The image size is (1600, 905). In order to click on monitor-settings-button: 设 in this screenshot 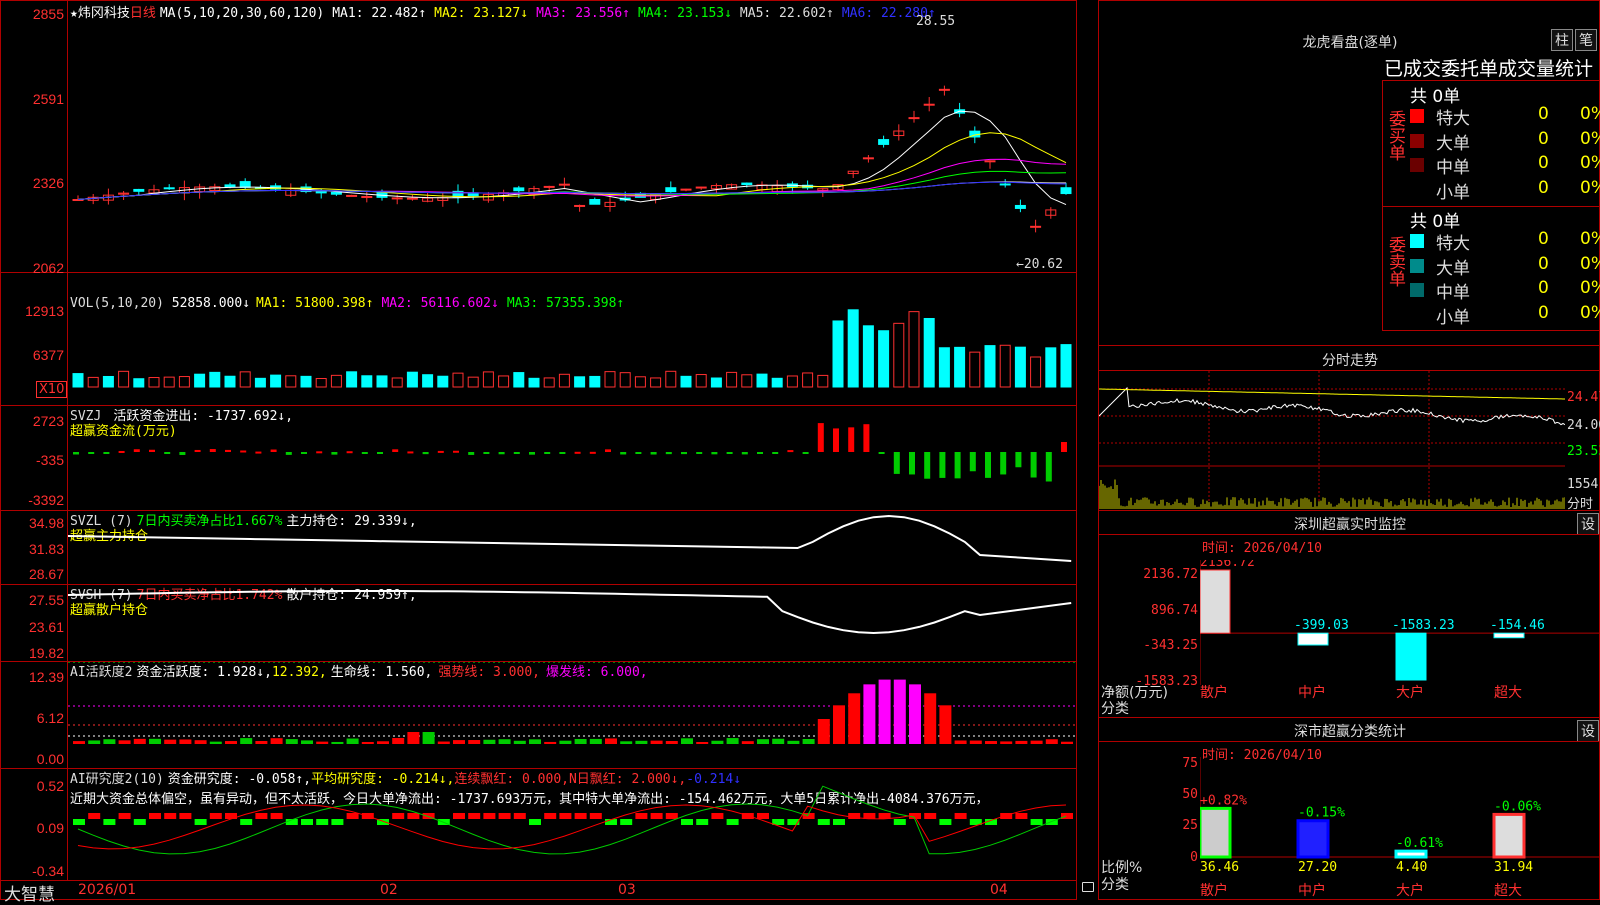, I will do `click(1588, 524)`.